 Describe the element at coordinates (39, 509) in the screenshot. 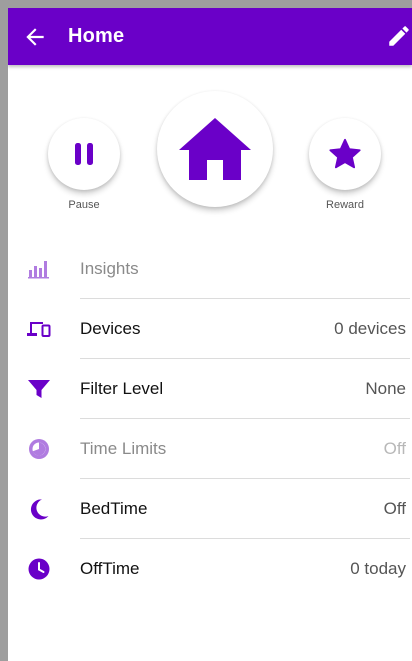

I see `moon-icon` at that location.